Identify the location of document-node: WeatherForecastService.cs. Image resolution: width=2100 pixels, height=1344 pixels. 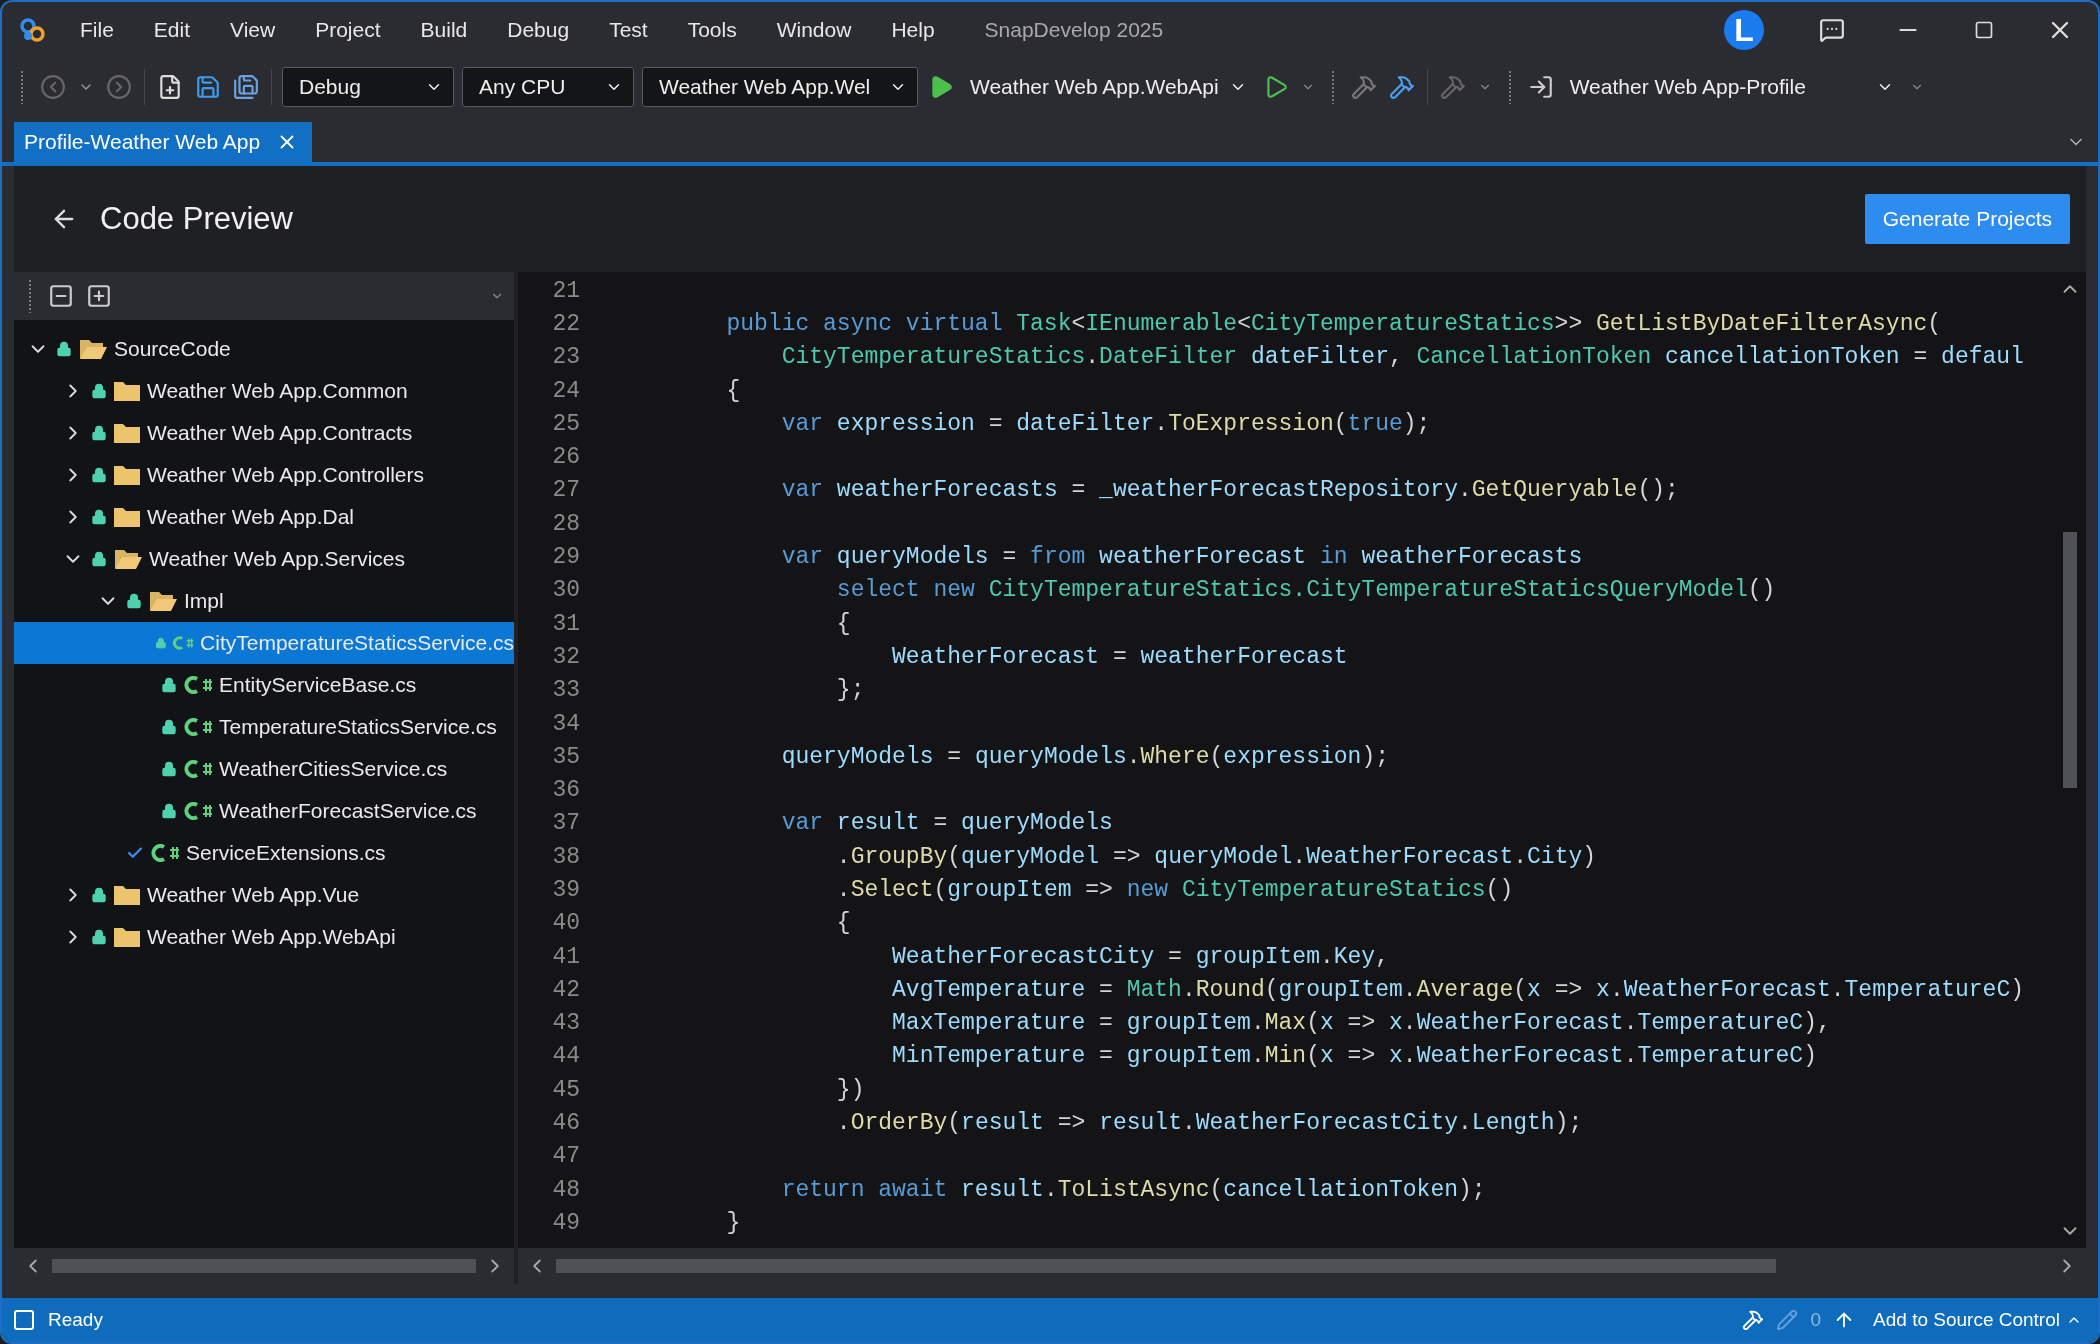
(264, 811).